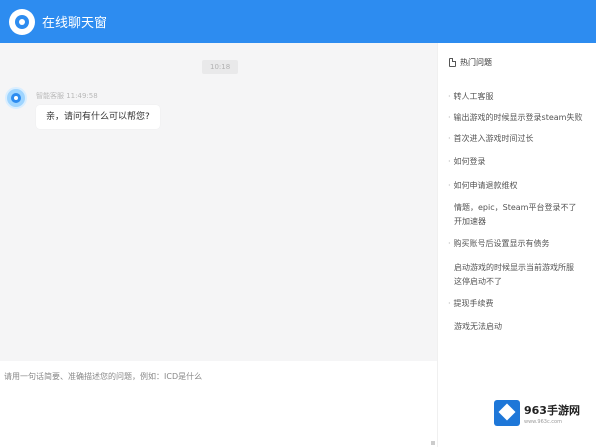 This screenshot has height=447, width=596. What do you see at coordinates (520, 304) in the screenshot?
I see `faq-item: · 提现手续费` at bounding box center [520, 304].